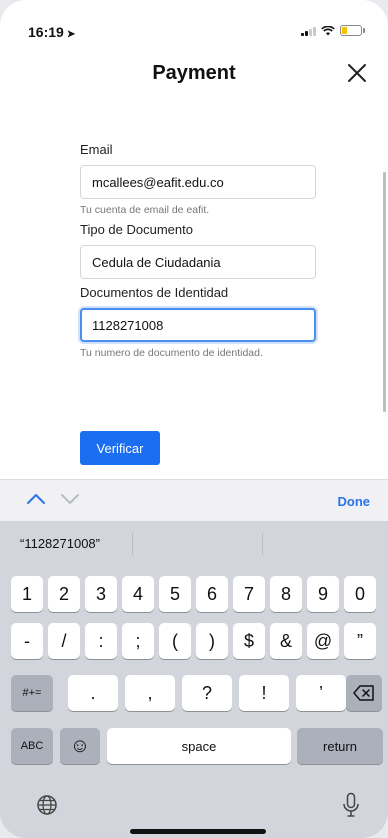  Describe the element at coordinates (194, 73) in the screenshot. I see `page-title: Payment` at that location.